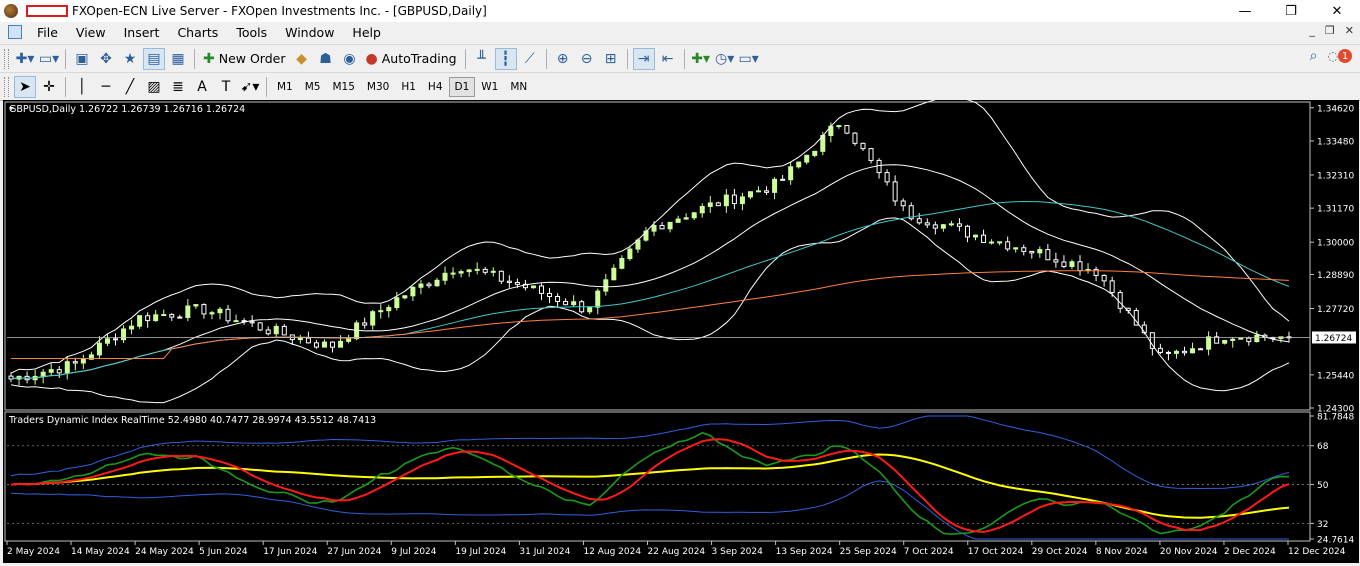  What do you see at coordinates (1314, 56) in the screenshot?
I see `search-icon: ⌕` at bounding box center [1314, 56].